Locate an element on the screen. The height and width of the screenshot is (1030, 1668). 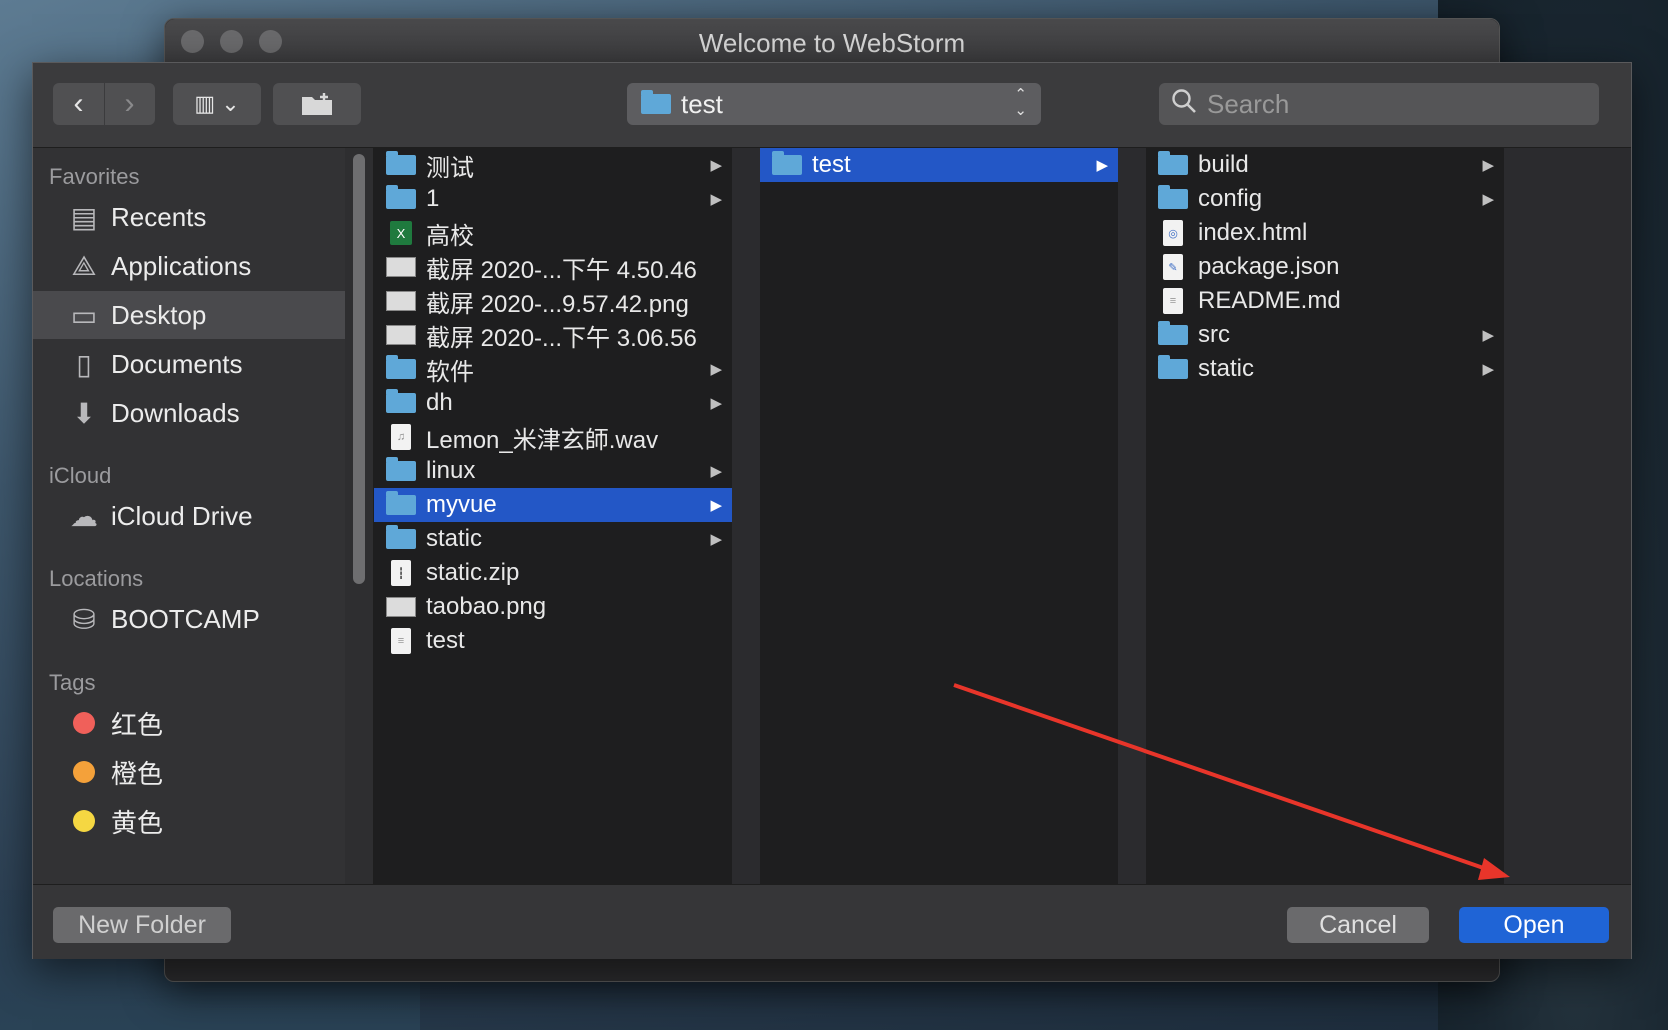
json-file-icon: ✎ is located at coordinates (1173, 267).